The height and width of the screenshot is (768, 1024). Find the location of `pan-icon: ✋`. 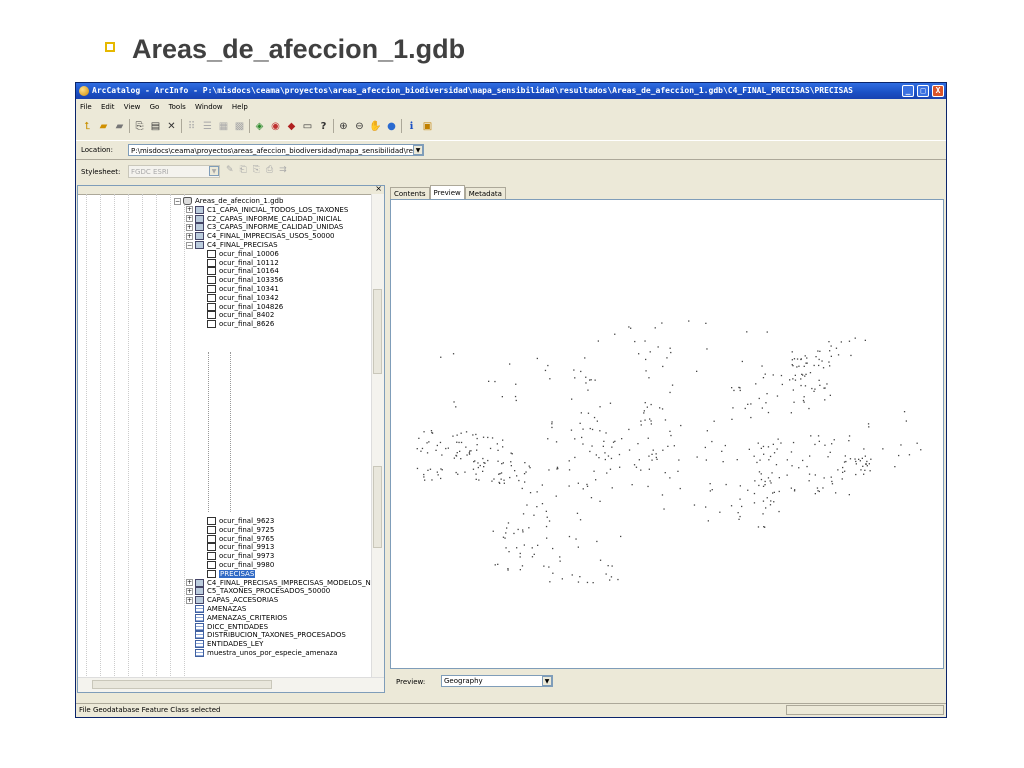

pan-icon: ✋ is located at coordinates (375, 126).